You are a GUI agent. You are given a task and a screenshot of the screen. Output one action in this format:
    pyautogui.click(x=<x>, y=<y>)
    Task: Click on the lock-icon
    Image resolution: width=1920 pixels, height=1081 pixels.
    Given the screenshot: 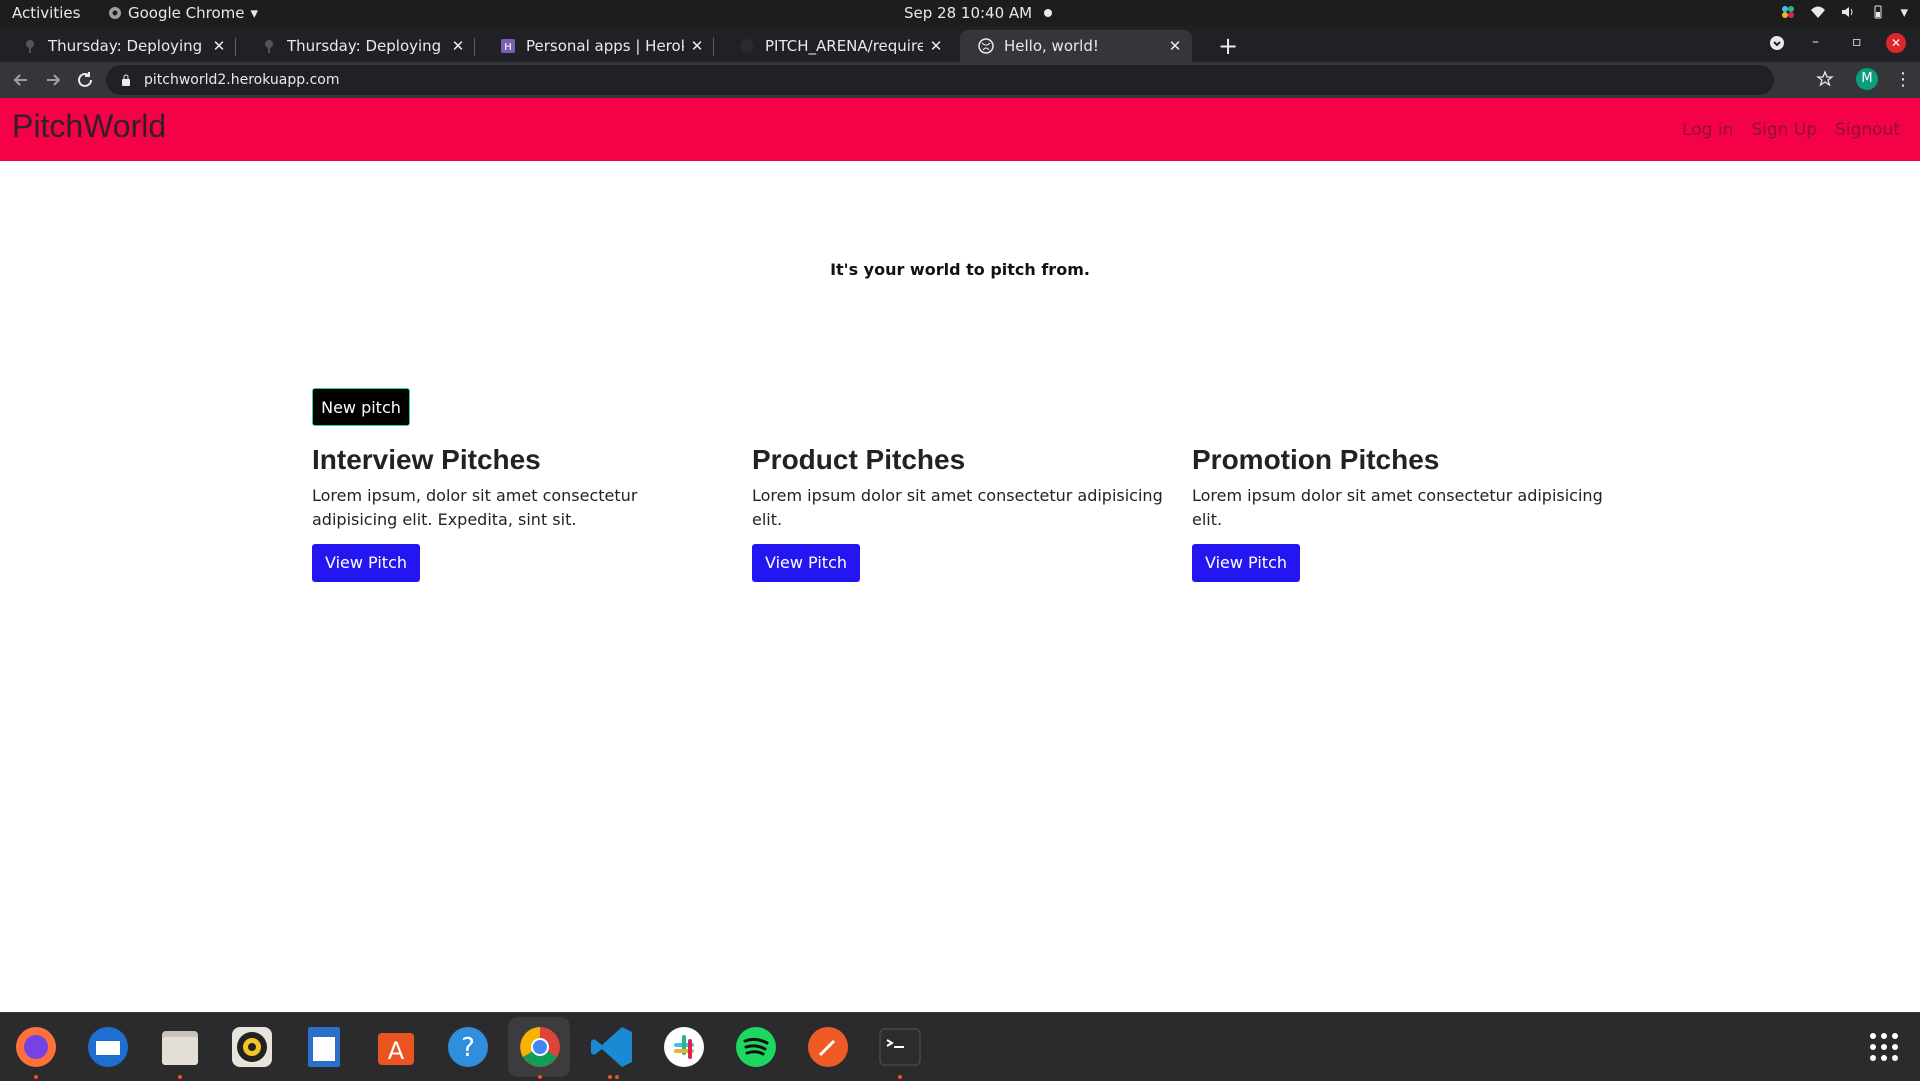 What is the action you would take?
    pyautogui.click(x=126, y=80)
    